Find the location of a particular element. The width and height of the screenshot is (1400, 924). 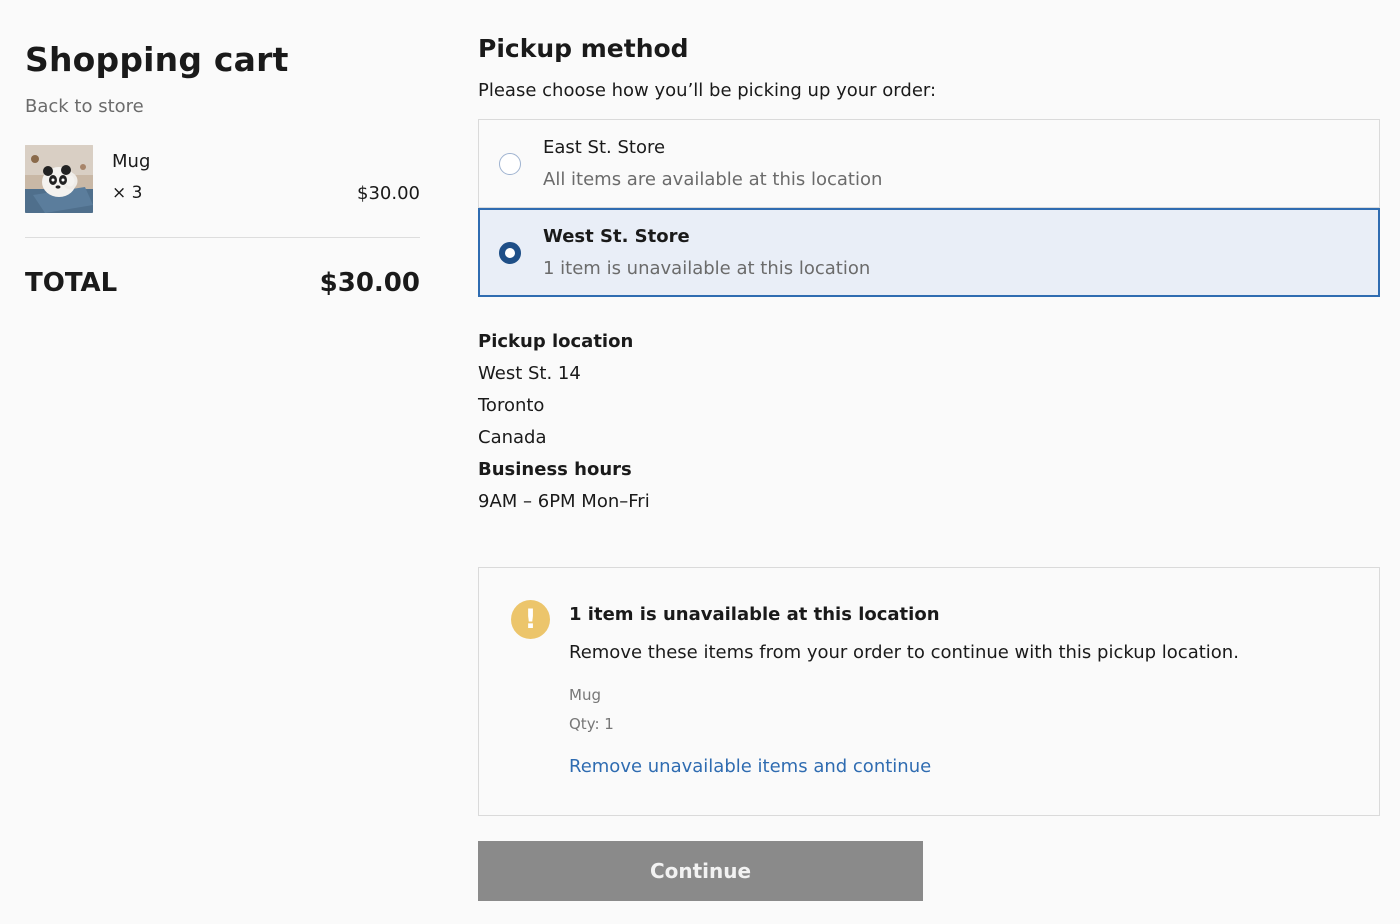

option-name: West St. Store is located at coordinates (616, 236).